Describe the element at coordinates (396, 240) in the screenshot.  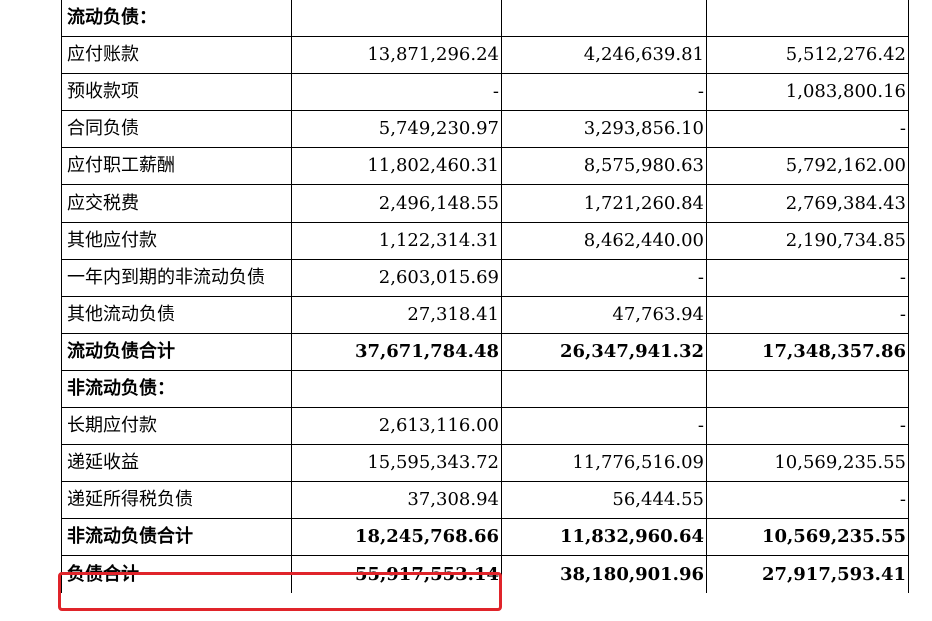
I see `value-cell-col1: 1,122,314.31` at that location.